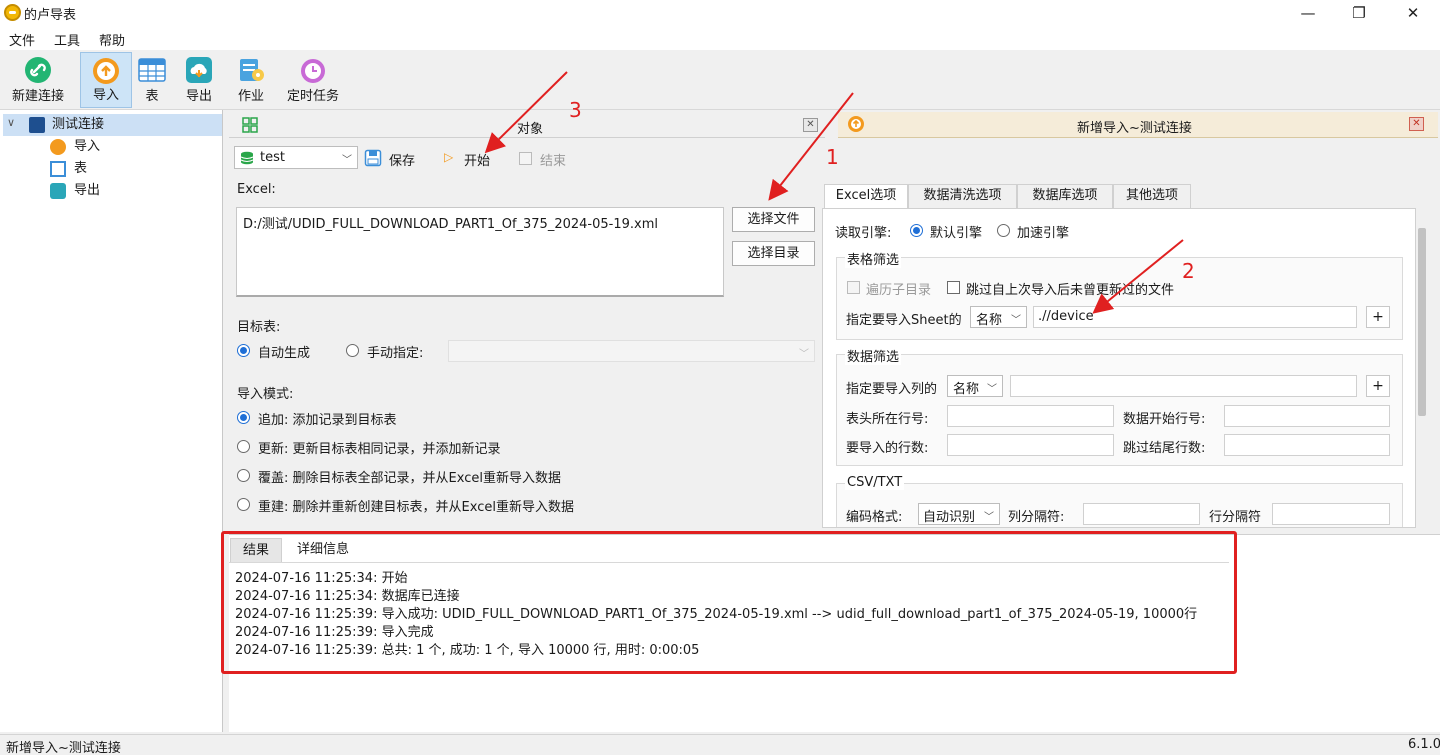 This screenshot has width=1440, height=755. I want to click on tab-database-options: 数据库选项, so click(1065, 196).